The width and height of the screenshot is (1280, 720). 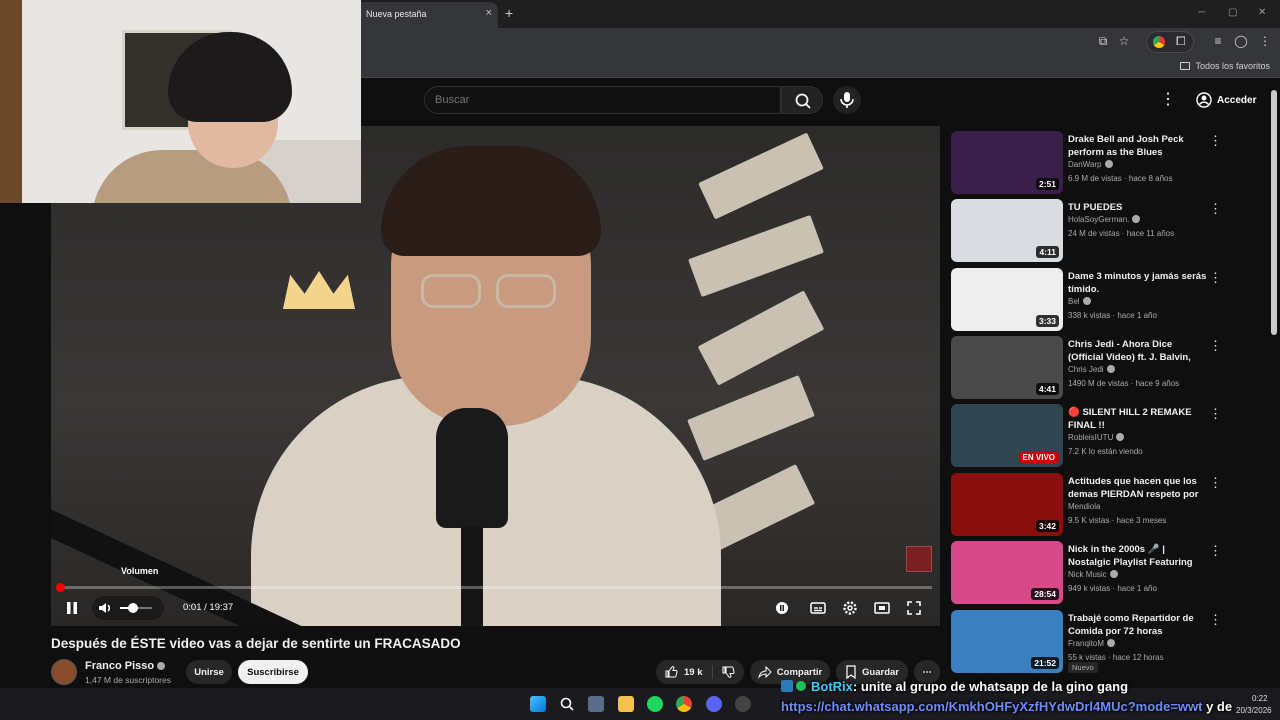 I want to click on video-thumbnail: EN VIVO, so click(x=1007, y=435).